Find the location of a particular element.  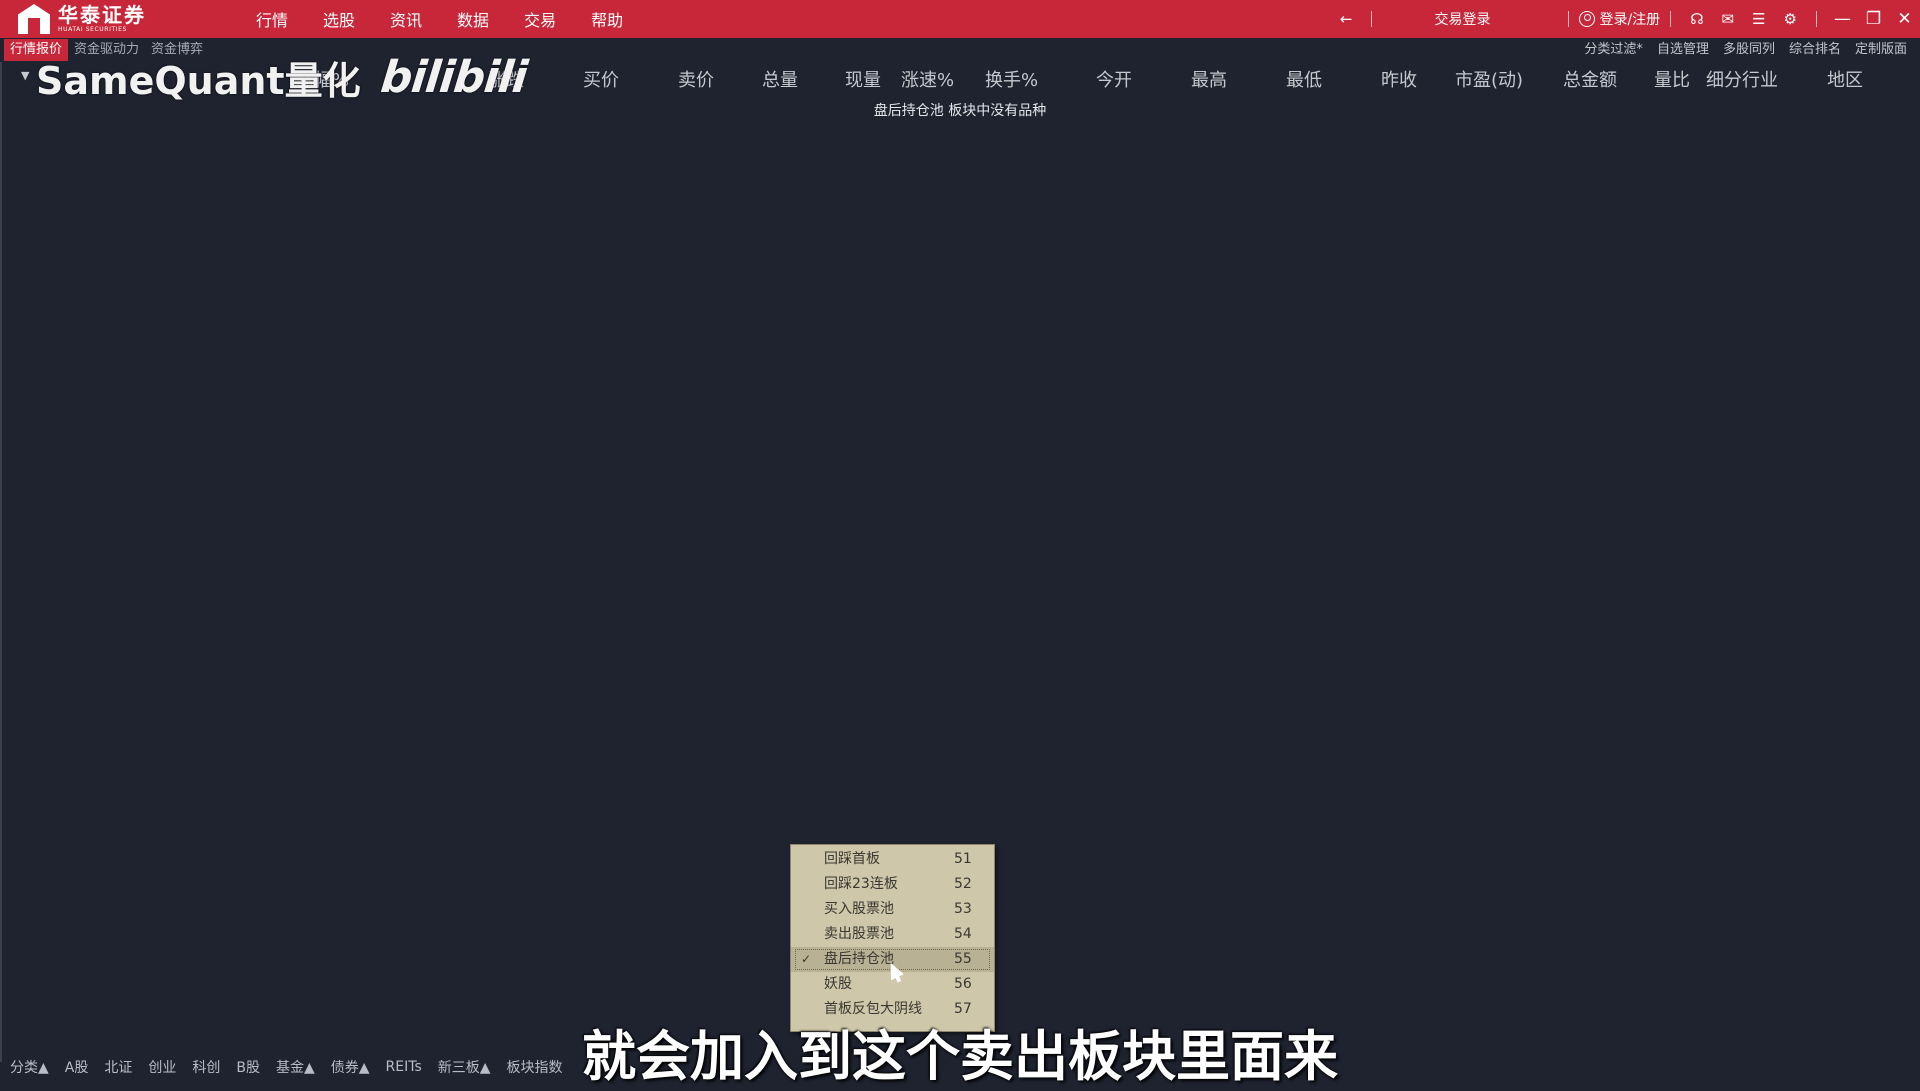

menu-item: 回踩23连板 52 is located at coordinates (892, 884).